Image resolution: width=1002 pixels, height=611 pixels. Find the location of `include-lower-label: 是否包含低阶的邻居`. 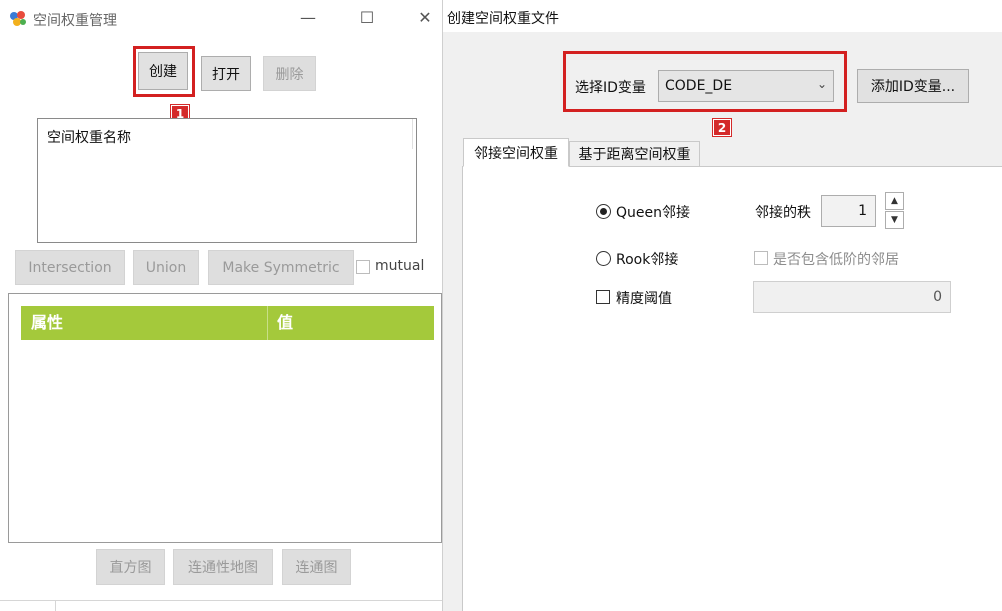

include-lower-label: 是否包含低阶的邻居 is located at coordinates (836, 260).